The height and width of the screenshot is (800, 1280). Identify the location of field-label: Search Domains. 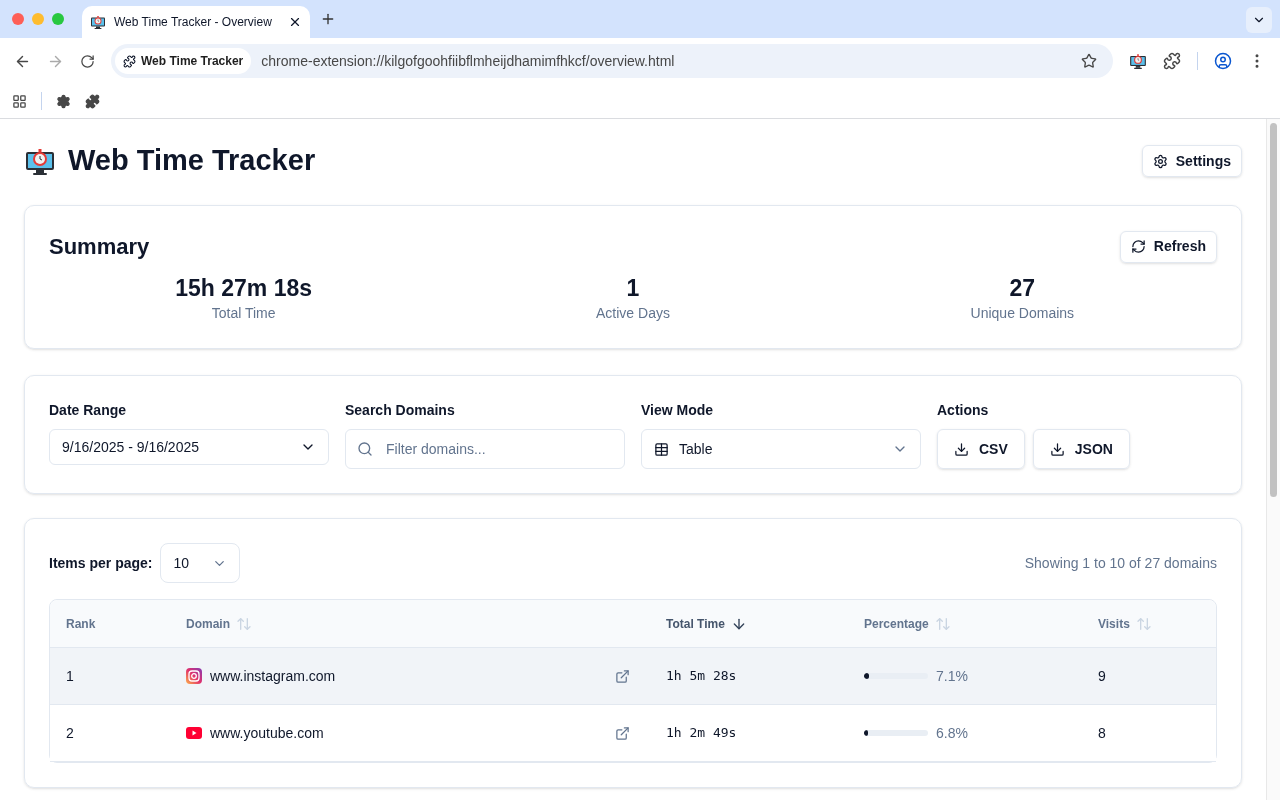
(400, 410).